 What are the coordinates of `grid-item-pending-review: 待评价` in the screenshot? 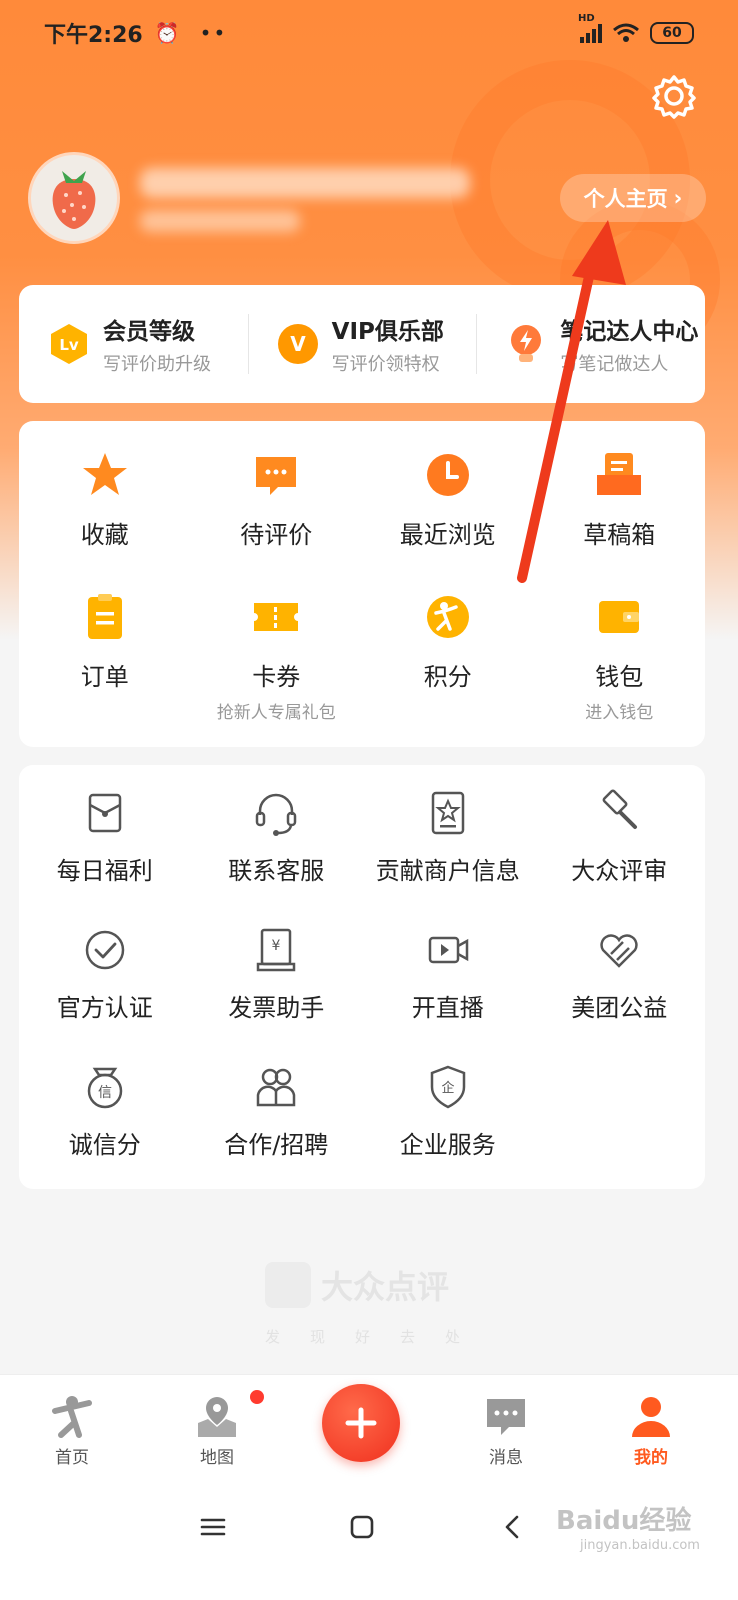 It's located at (277, 520).